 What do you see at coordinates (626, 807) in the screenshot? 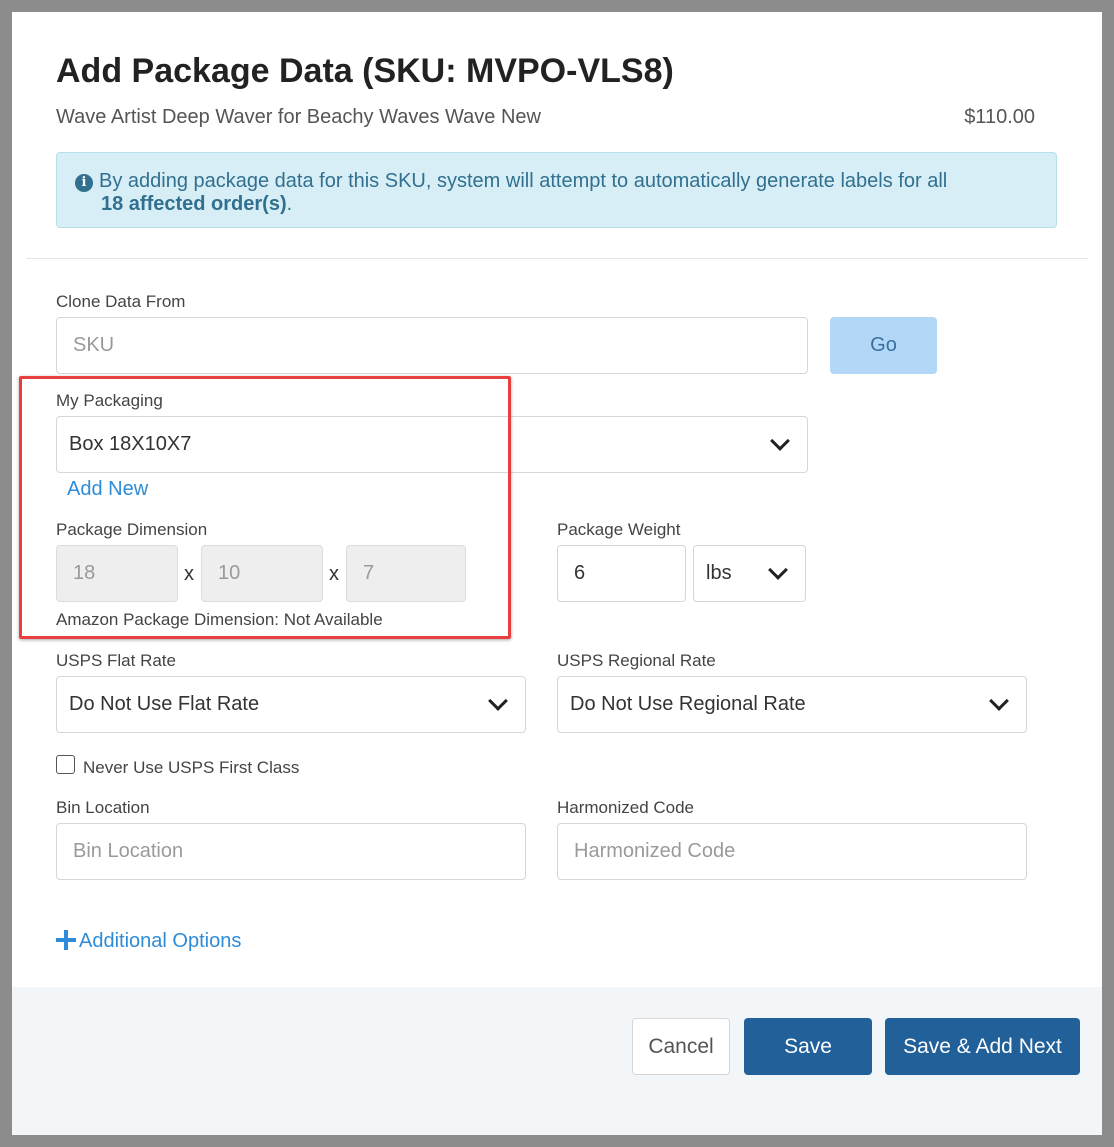
I see `harmonized-code-label: Harmonized Code` at bounding box center [626, 807].